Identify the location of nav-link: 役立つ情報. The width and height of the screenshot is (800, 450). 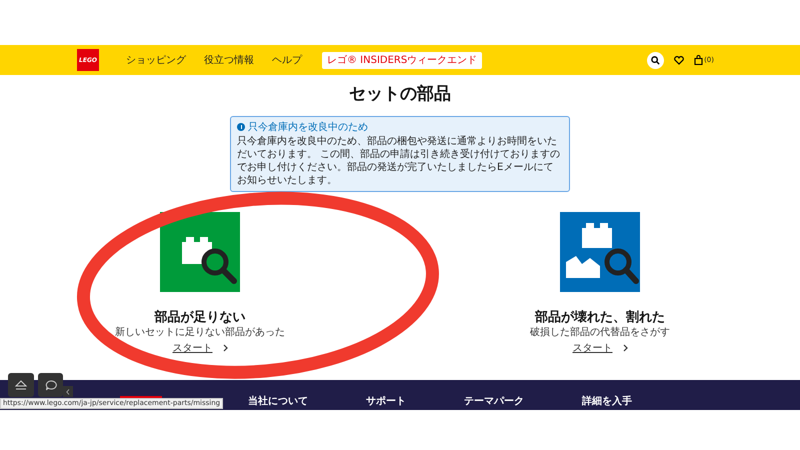
(229, 60).